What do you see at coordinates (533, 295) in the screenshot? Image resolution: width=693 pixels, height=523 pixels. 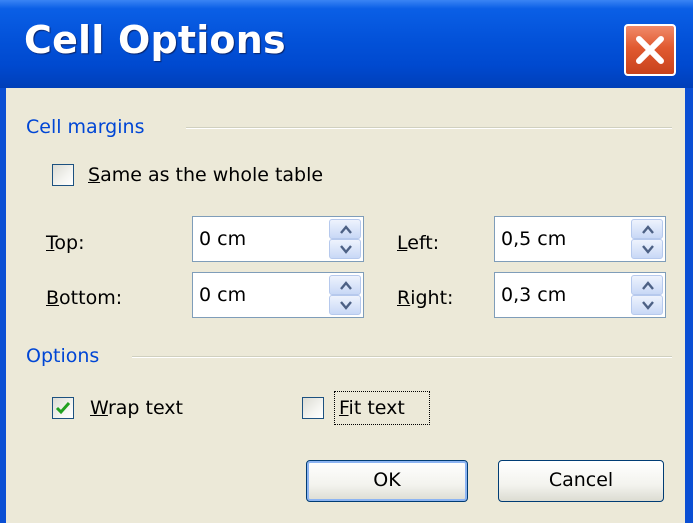 I see `right-margin-value: 0,3 cm` at bounding box center [533, 295].